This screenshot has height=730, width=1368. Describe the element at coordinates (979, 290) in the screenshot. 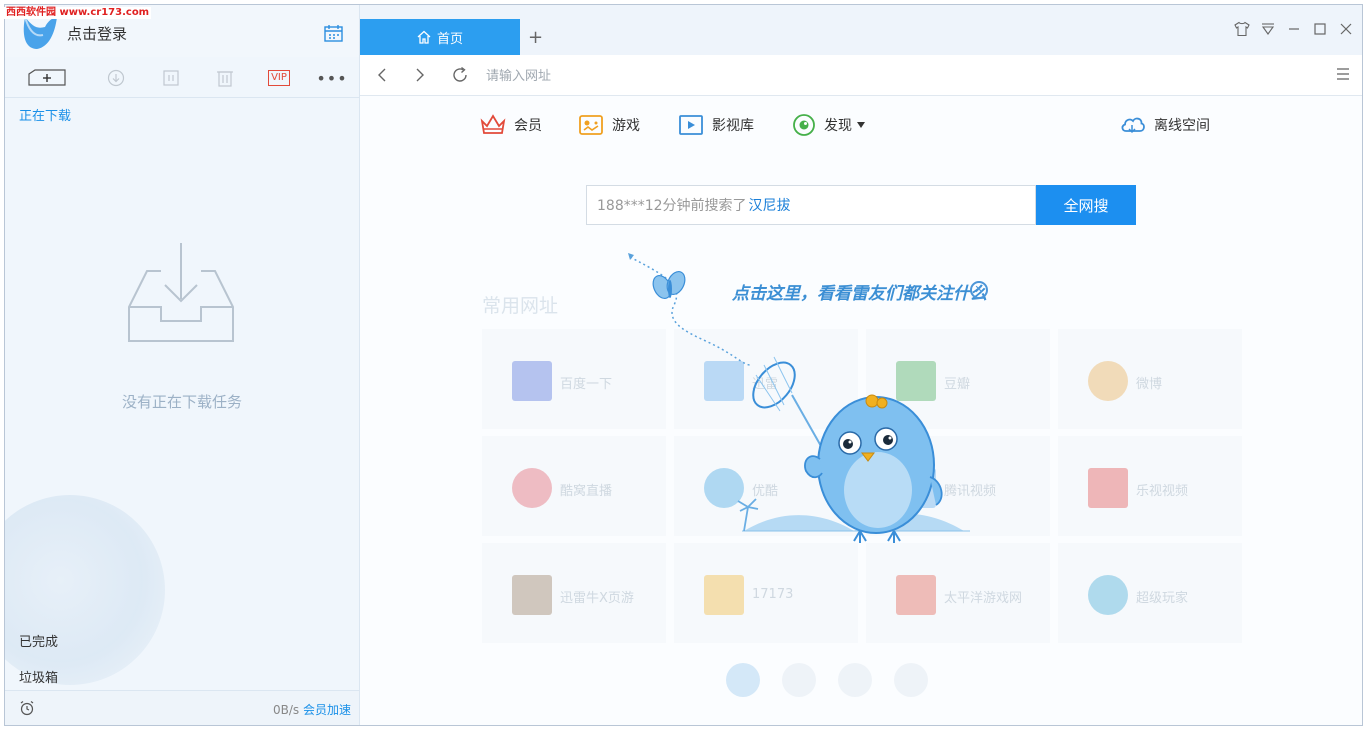

I see `promo-close-button: ✕` at that location.